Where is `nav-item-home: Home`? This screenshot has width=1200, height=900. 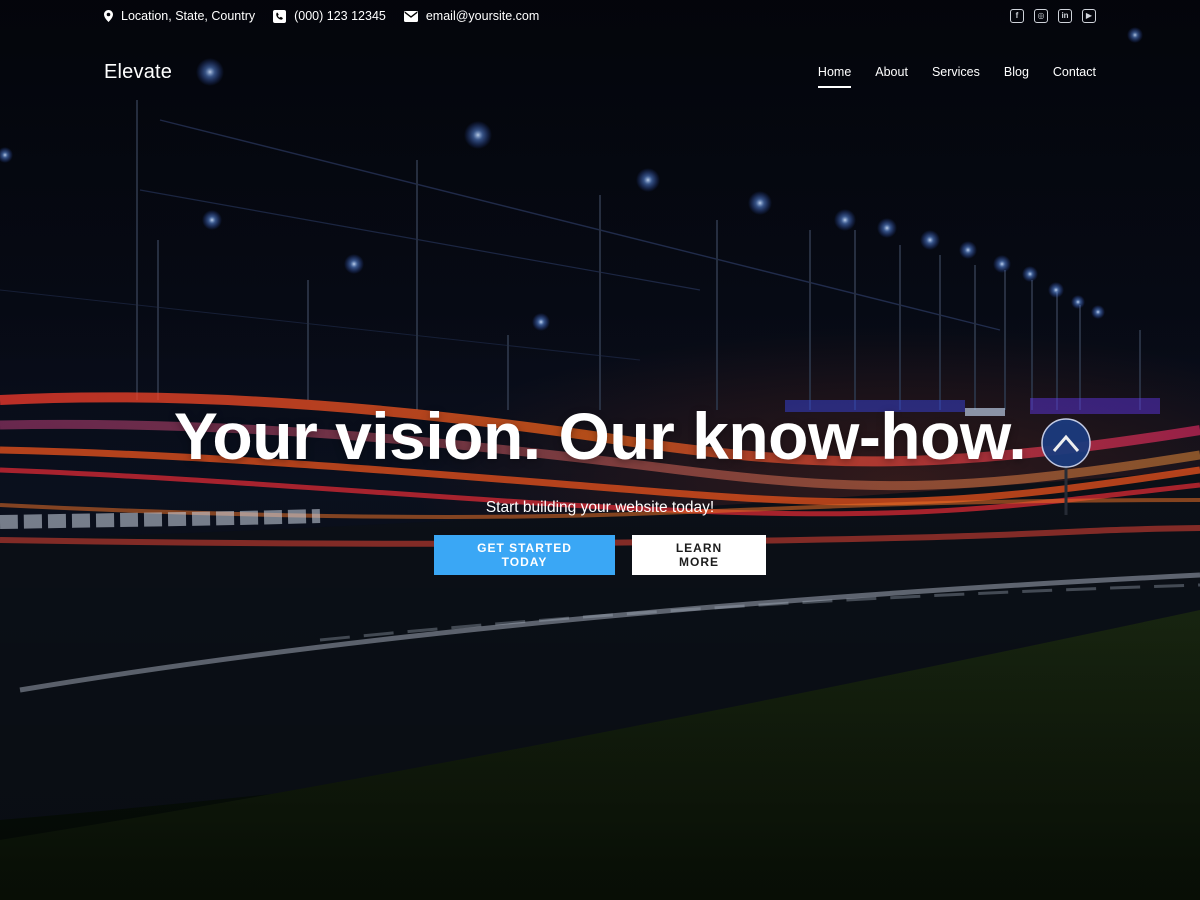 nav-item-home: Home is located at coordinates (834, 73).